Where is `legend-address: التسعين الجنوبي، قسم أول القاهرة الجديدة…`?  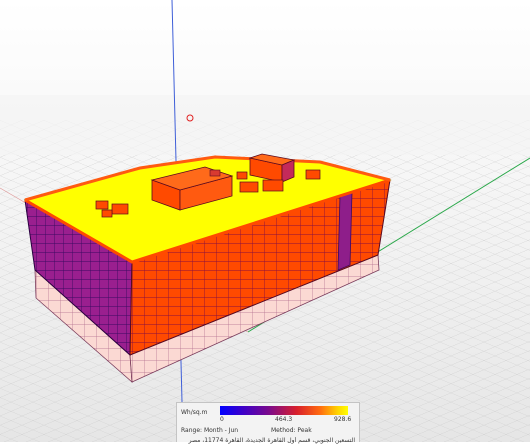
legend-address: التسعين الجنوبي، قسم أول القاهرة الجديدة… is located at coordinates (271, 440).